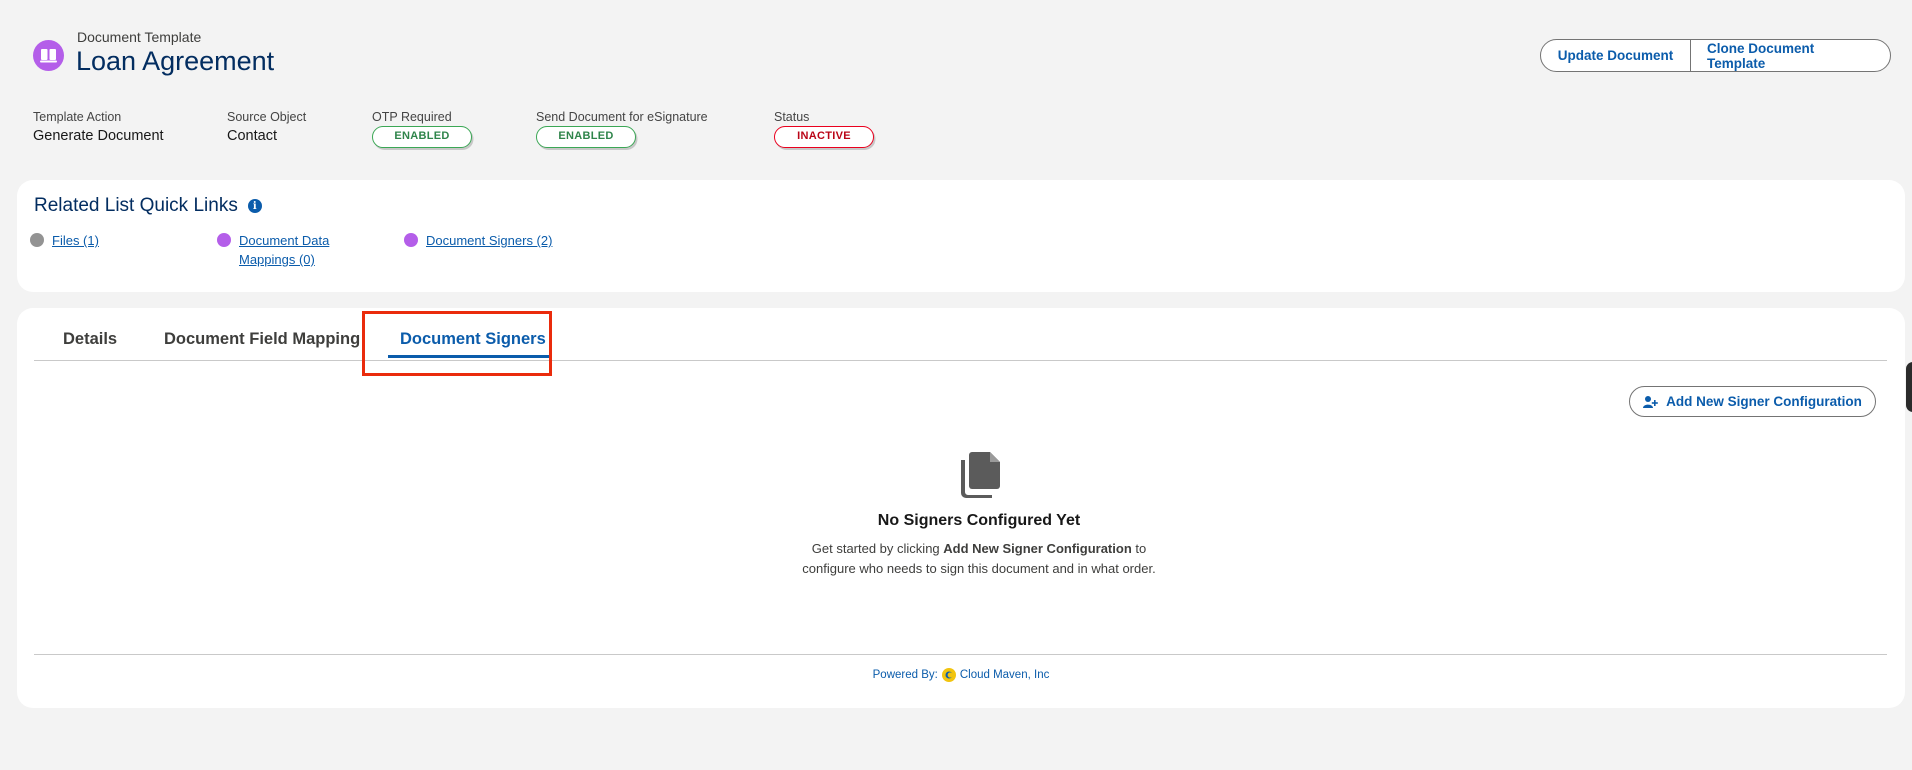 The height and width of the screenshot is (770, 1912). Describe the element at coordinates (90, 339) in the screenshot. I see `tab-details: Details` at that location.